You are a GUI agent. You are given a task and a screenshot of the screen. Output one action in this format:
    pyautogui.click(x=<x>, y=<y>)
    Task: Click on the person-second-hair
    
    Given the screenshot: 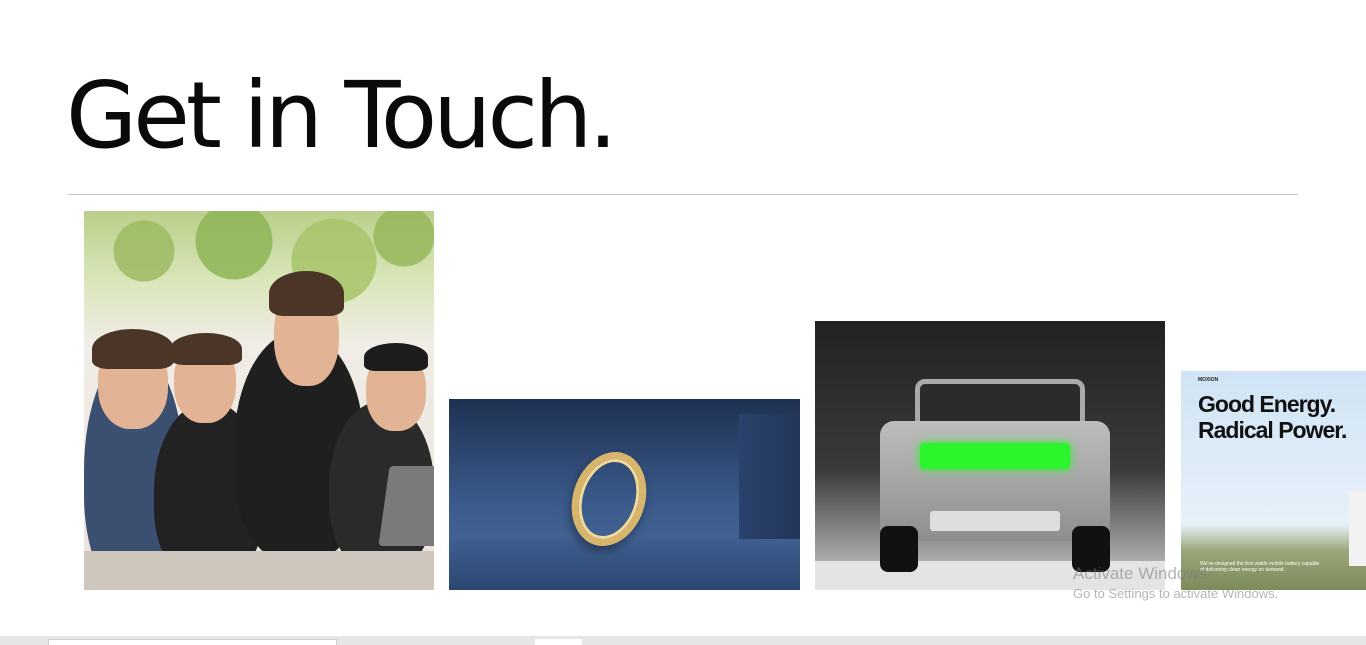 What is the action you would take?
    pyautogui.click(x=206, y=349)
    